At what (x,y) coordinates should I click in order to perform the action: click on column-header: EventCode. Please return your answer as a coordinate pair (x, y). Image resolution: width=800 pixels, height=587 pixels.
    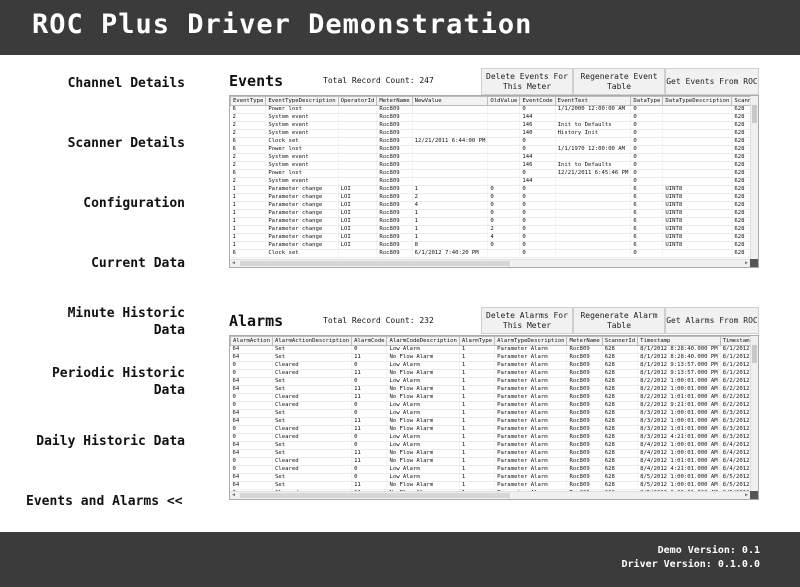
    Looking at the image, I should click on (537, 101).